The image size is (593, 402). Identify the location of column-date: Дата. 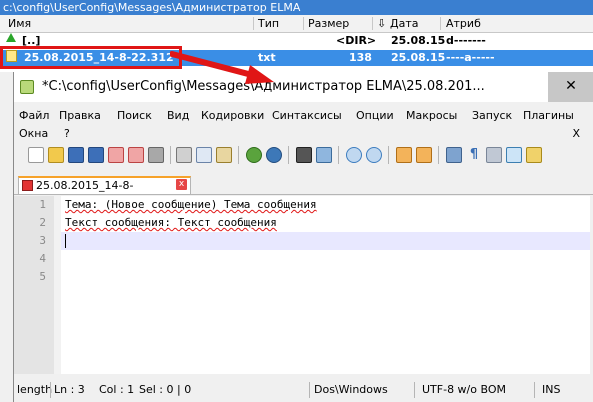
(404, 23).